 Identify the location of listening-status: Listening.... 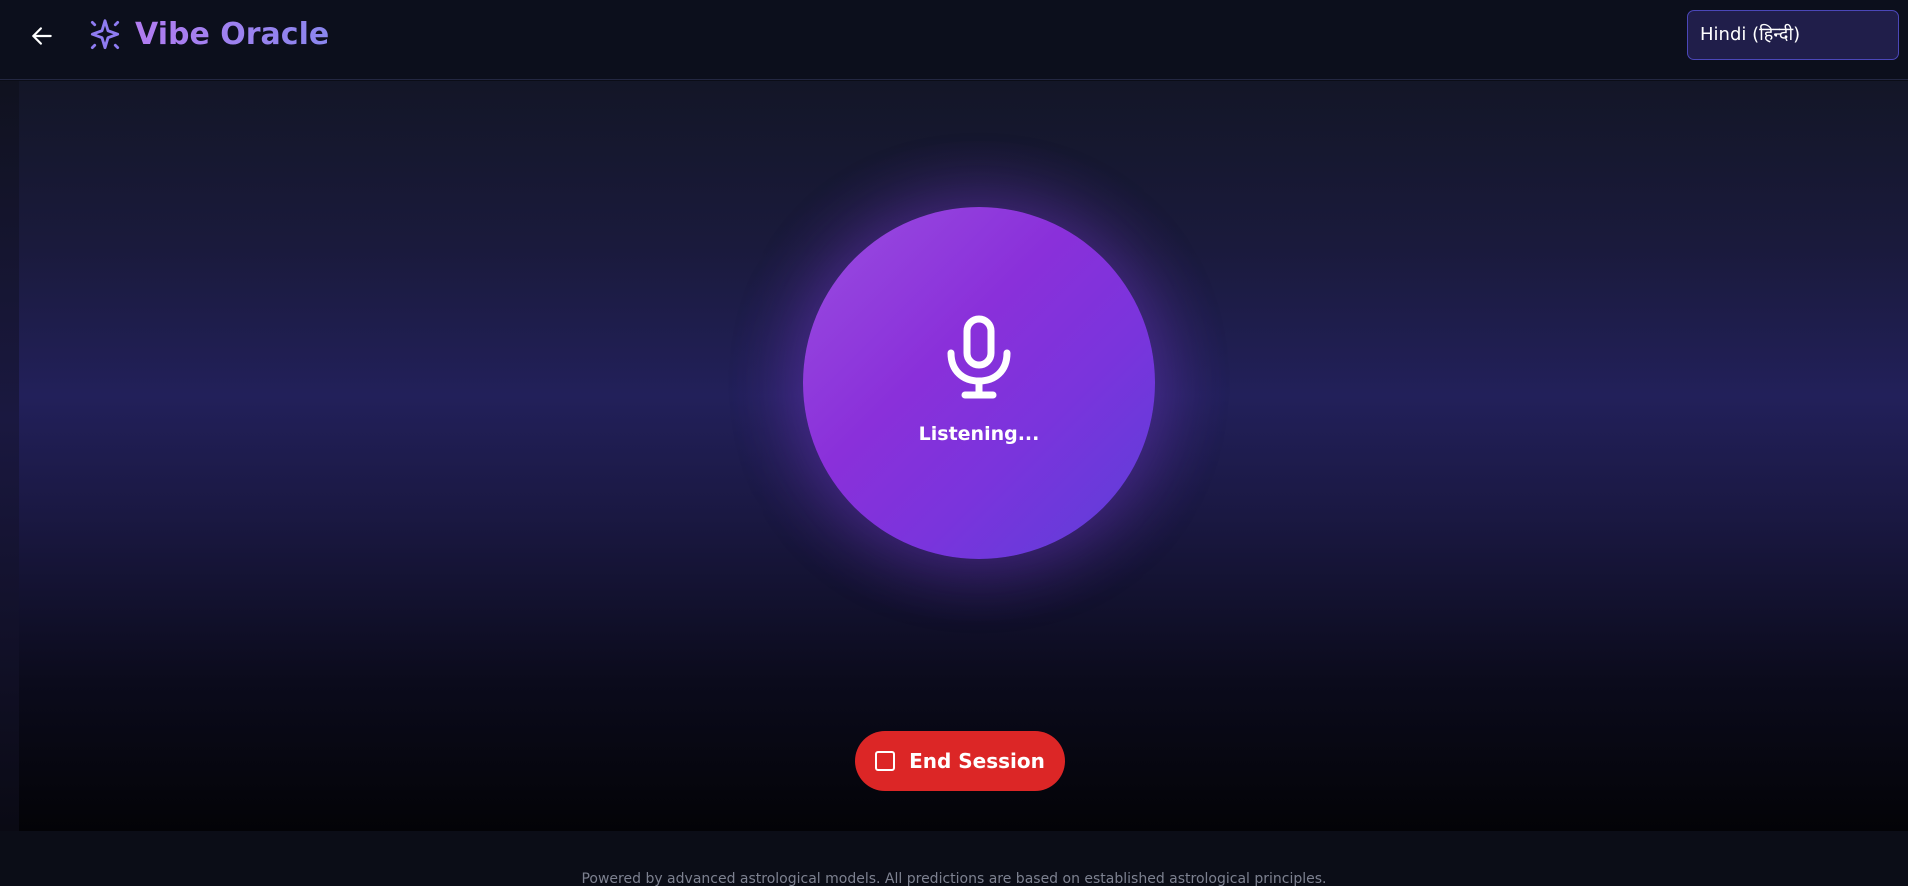
(979, 434).